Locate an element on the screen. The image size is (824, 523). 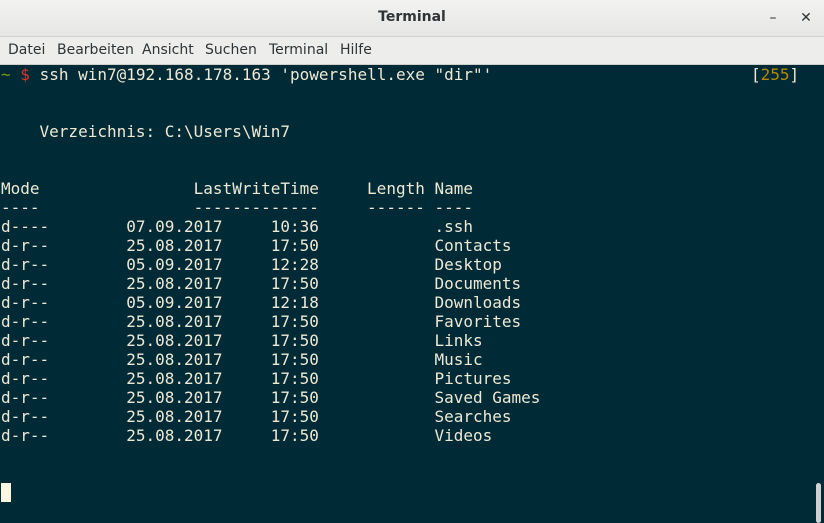
minimize-button: – is located at coordinates (773, 18).